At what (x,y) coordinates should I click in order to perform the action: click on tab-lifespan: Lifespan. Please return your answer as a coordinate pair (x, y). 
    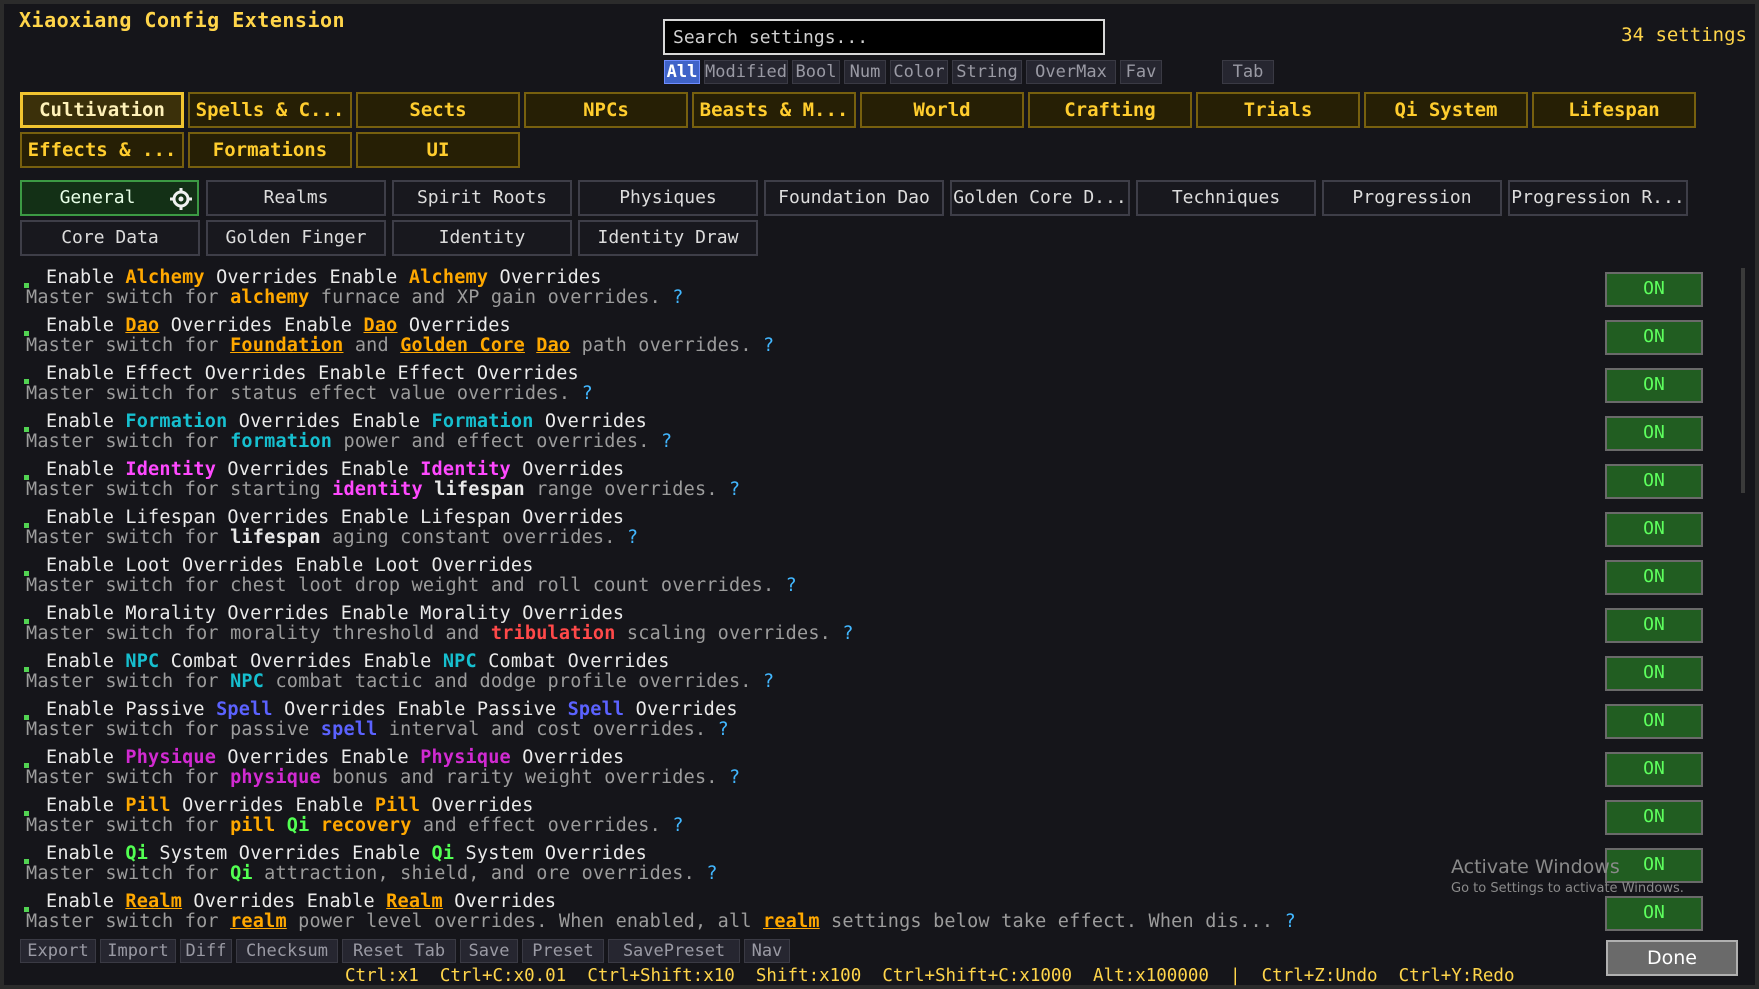
    Looking at the image, I should click on (1614, 110).